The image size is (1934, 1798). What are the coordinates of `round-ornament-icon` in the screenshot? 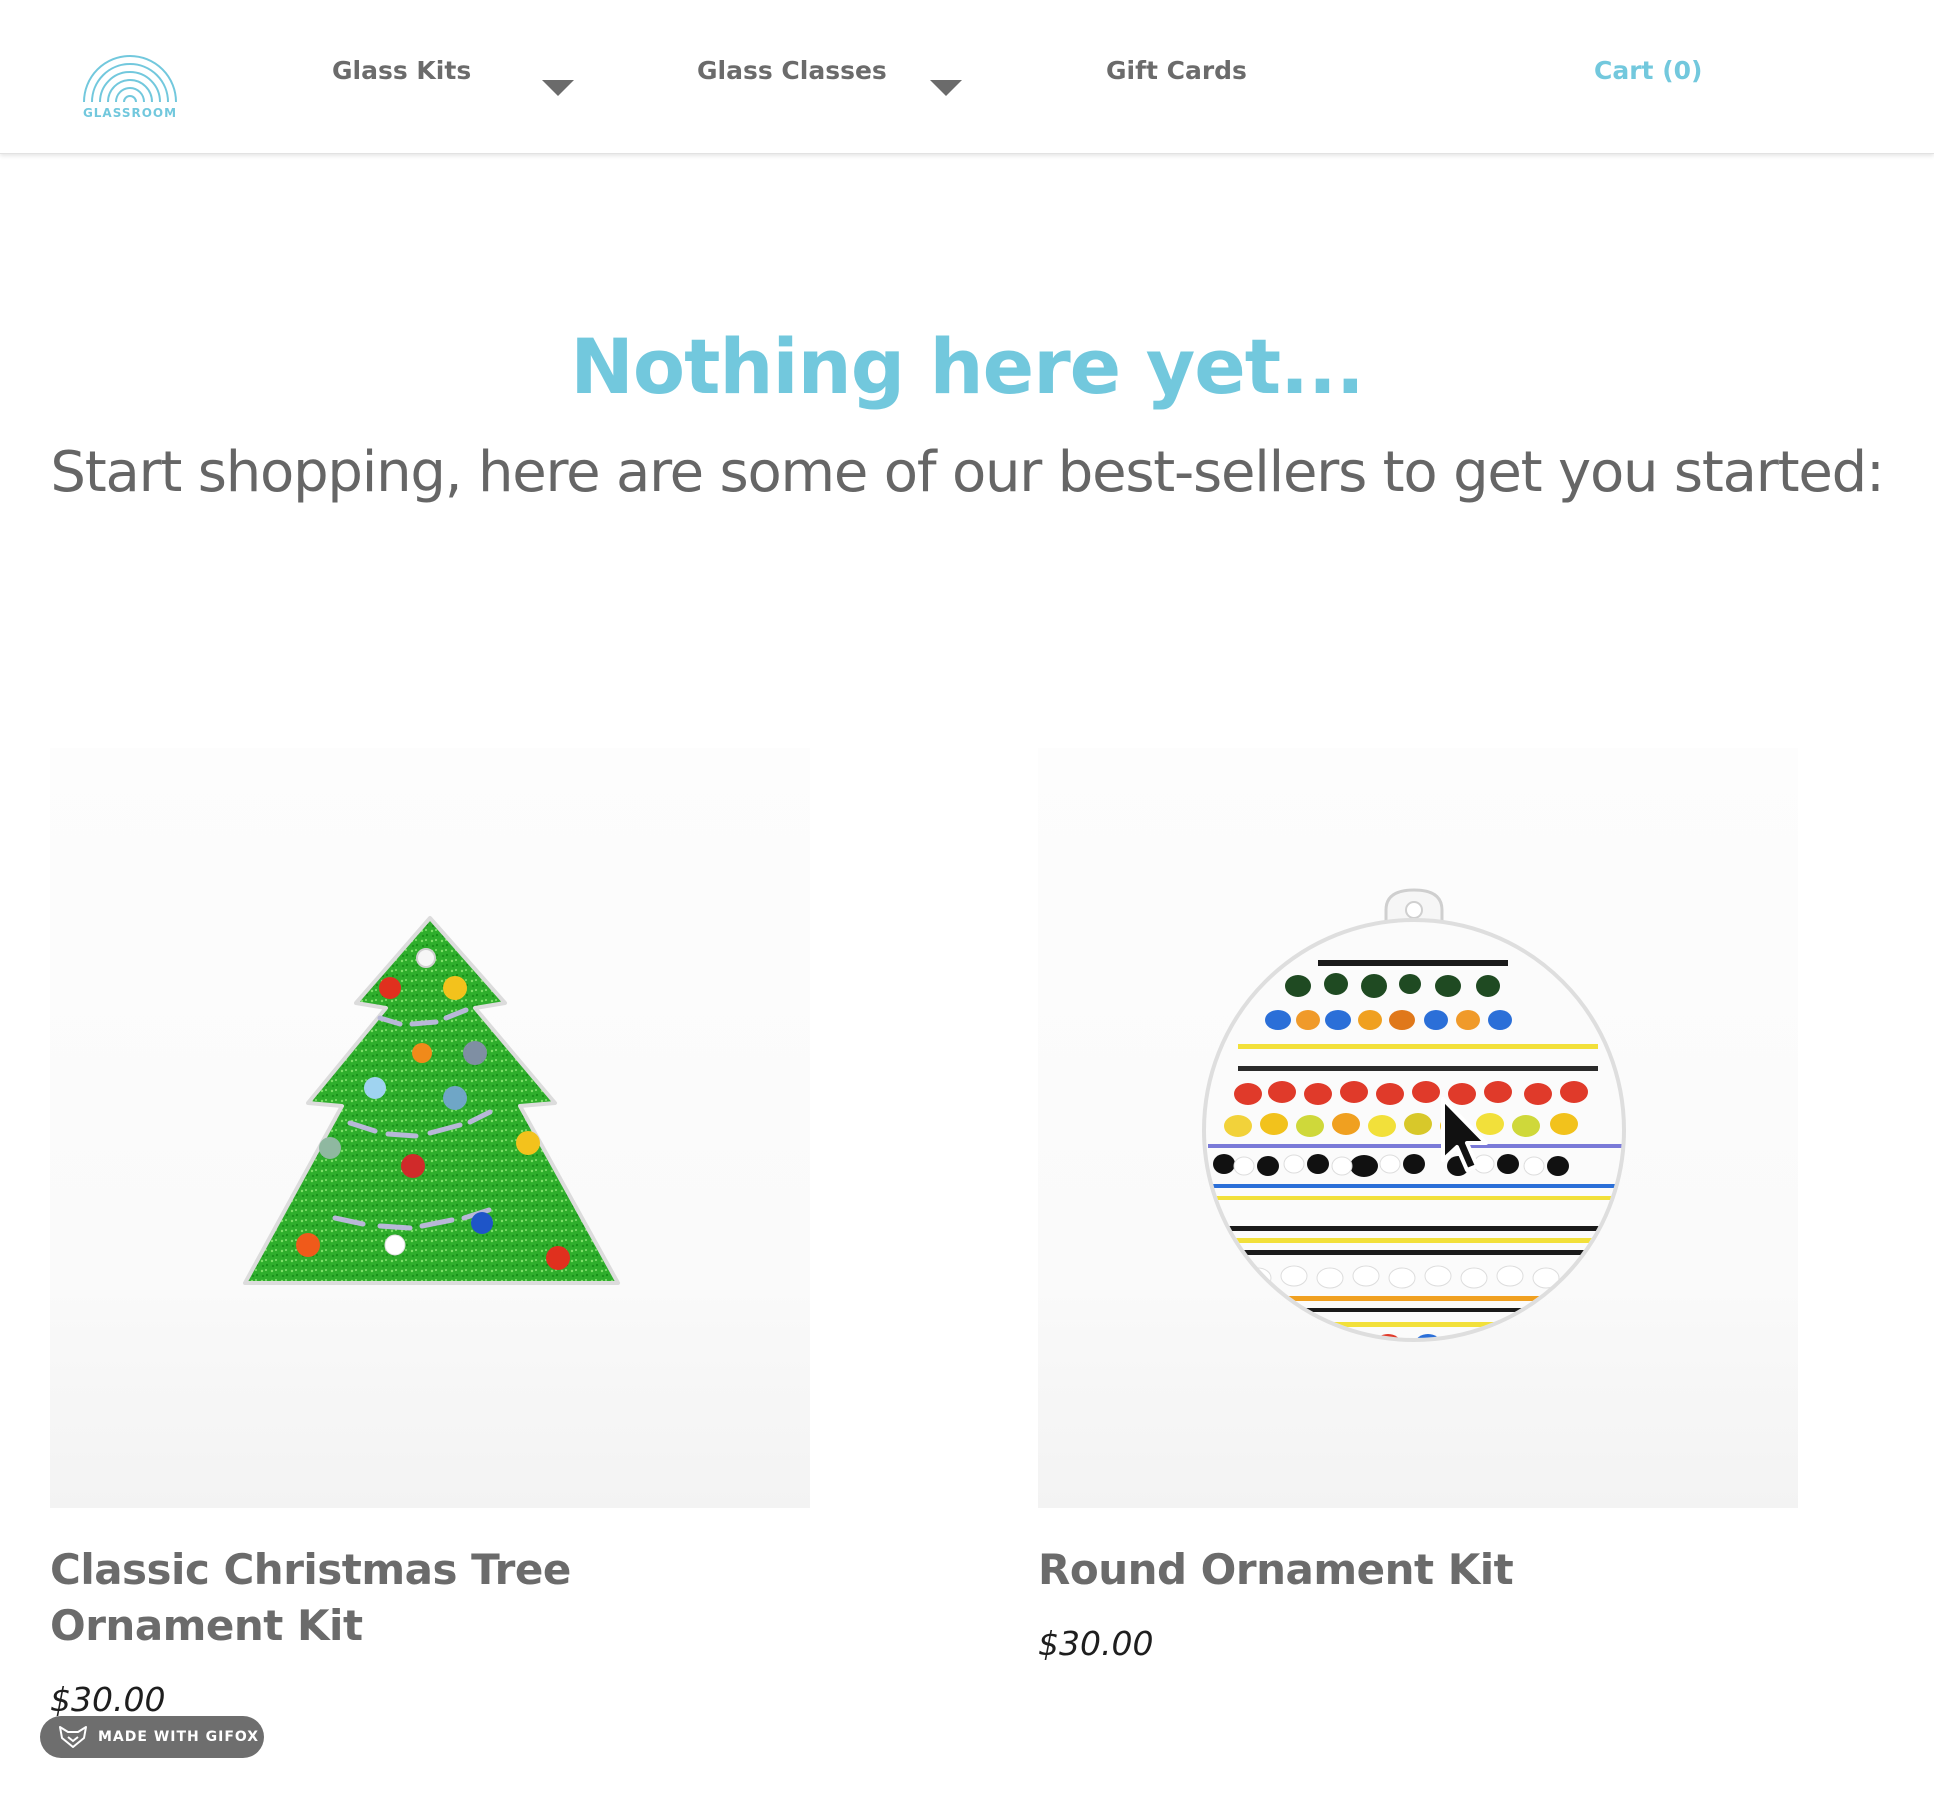 It's located at (1414, 1115).